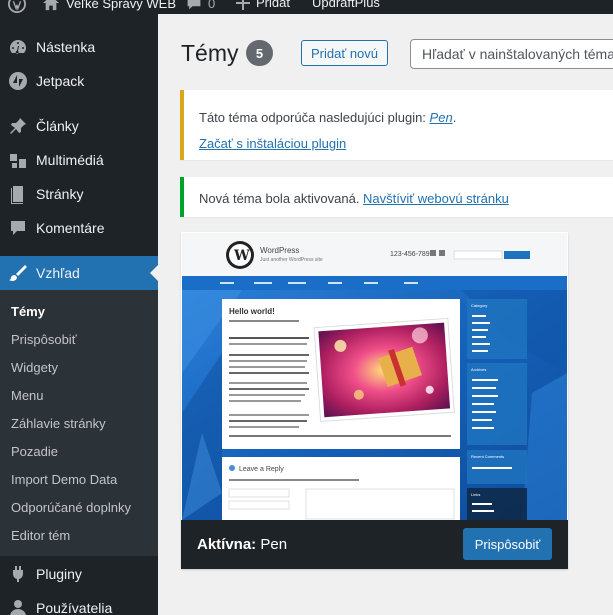  What do you see at coordinates (261, 469) in the screenshot?
I see `preview-reply-title: Leave a Reply` at bounding box center [261, 469].